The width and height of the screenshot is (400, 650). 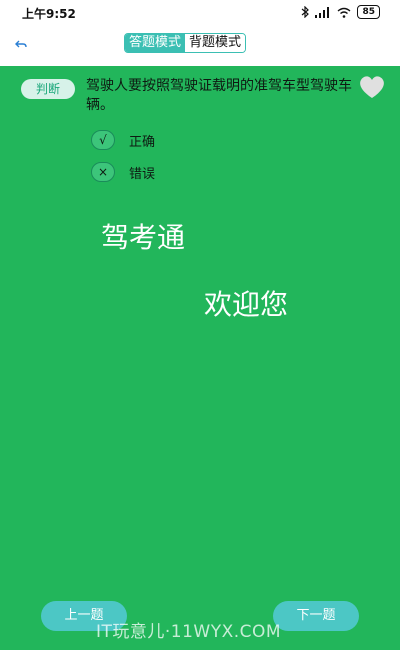 What do you see at coordinates (323, 12) in the screenshot?
I see `signal-icon` at bounding box center [323, 12].